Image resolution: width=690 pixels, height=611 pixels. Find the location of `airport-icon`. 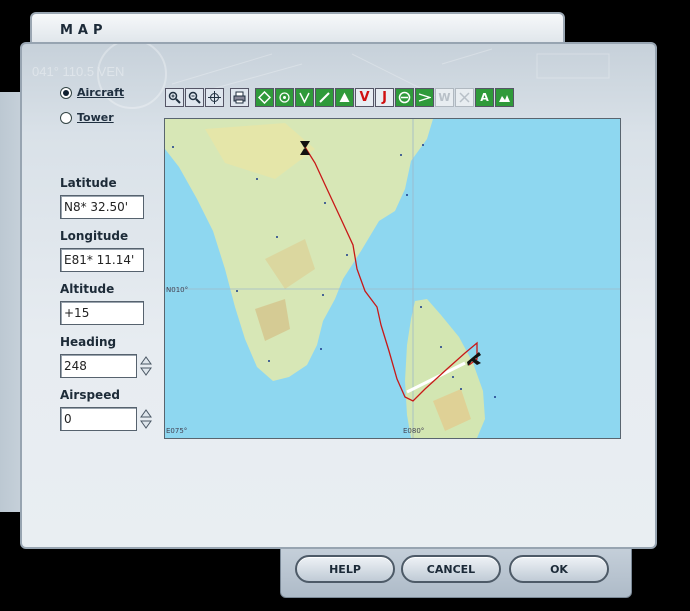

airport-icon is located at coordinates (404, 97).